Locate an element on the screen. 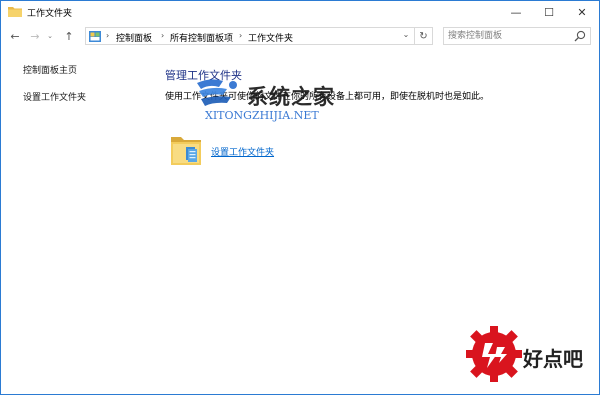 This screenshot has height=395, width=600. watermark-xitongzhijia: 系统之家 XITONGZHIJIA.NET is located at coordinates (293, 100).